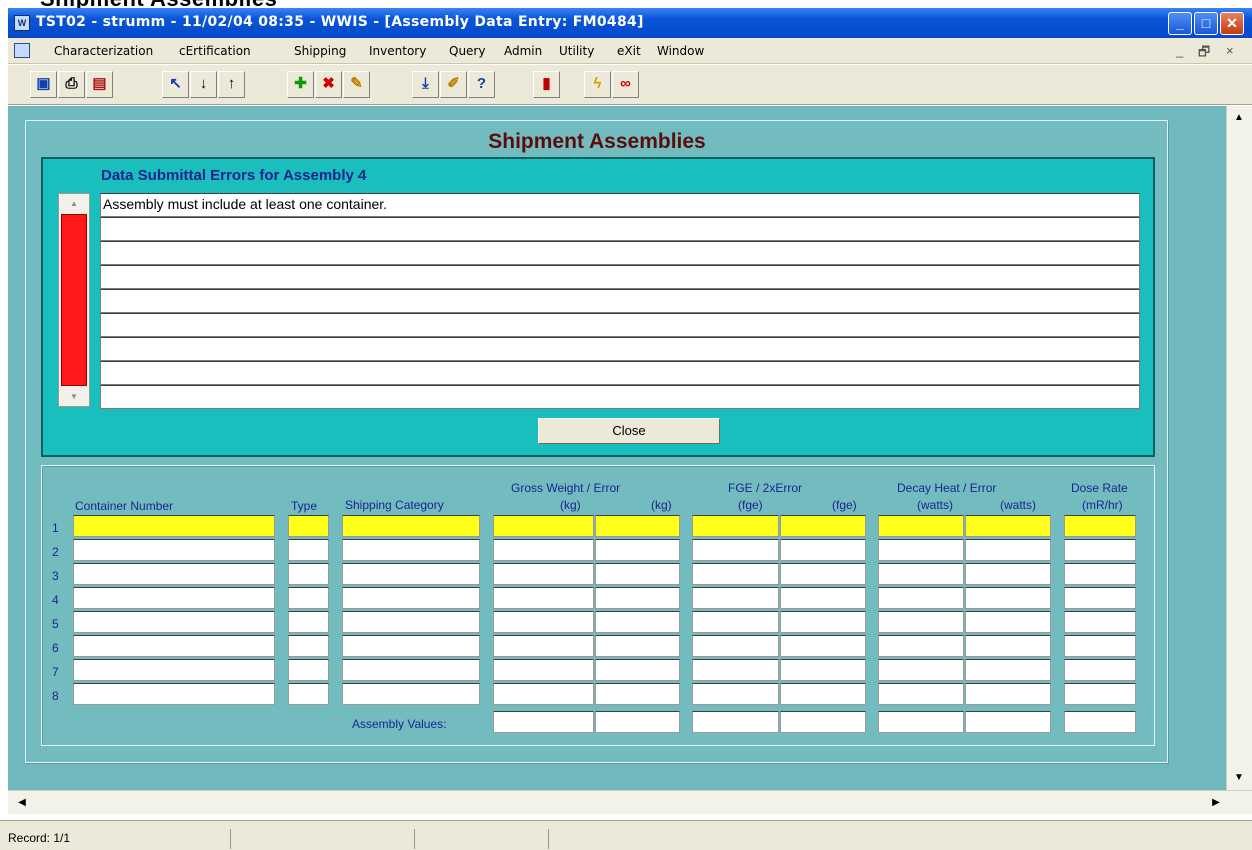 This screenshot has height=850, width=1252. Describe the element at coordinates (74, 204) in the screenshot. I see `error-scroll-up-icon: ▲` at that location.